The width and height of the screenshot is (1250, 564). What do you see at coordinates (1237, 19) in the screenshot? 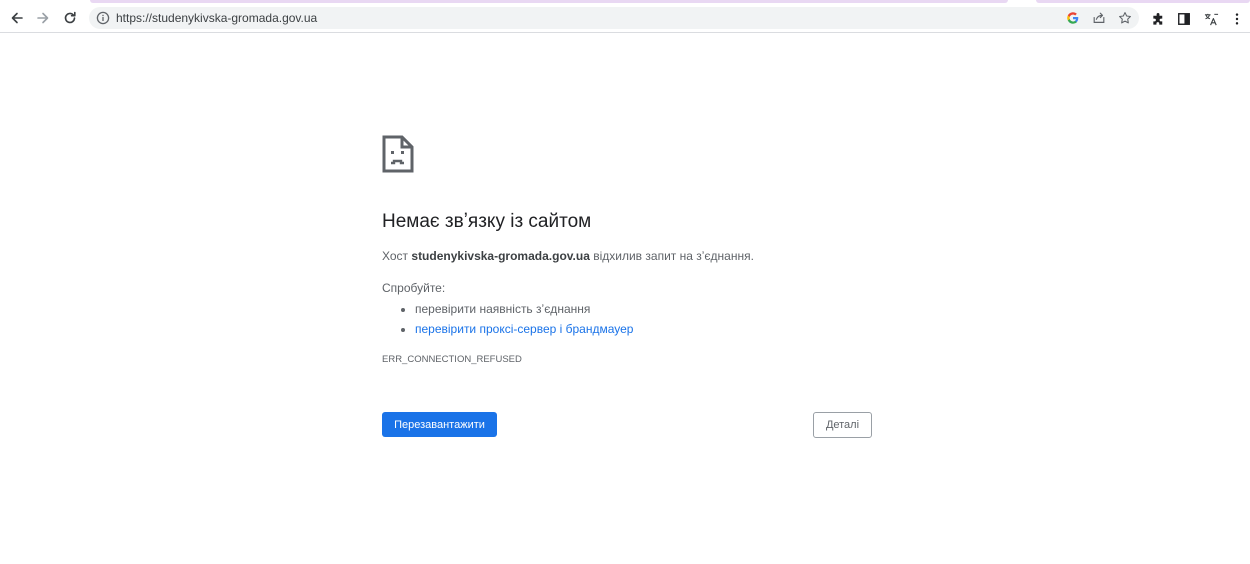
I see `menu-icon` at bounding box center [1237, 19].